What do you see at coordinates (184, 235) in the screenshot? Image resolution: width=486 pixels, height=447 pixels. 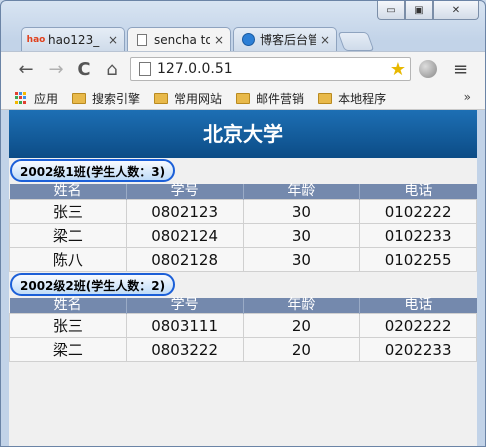 I see `cell-id: 0802124` at bounding box center [184, 235].